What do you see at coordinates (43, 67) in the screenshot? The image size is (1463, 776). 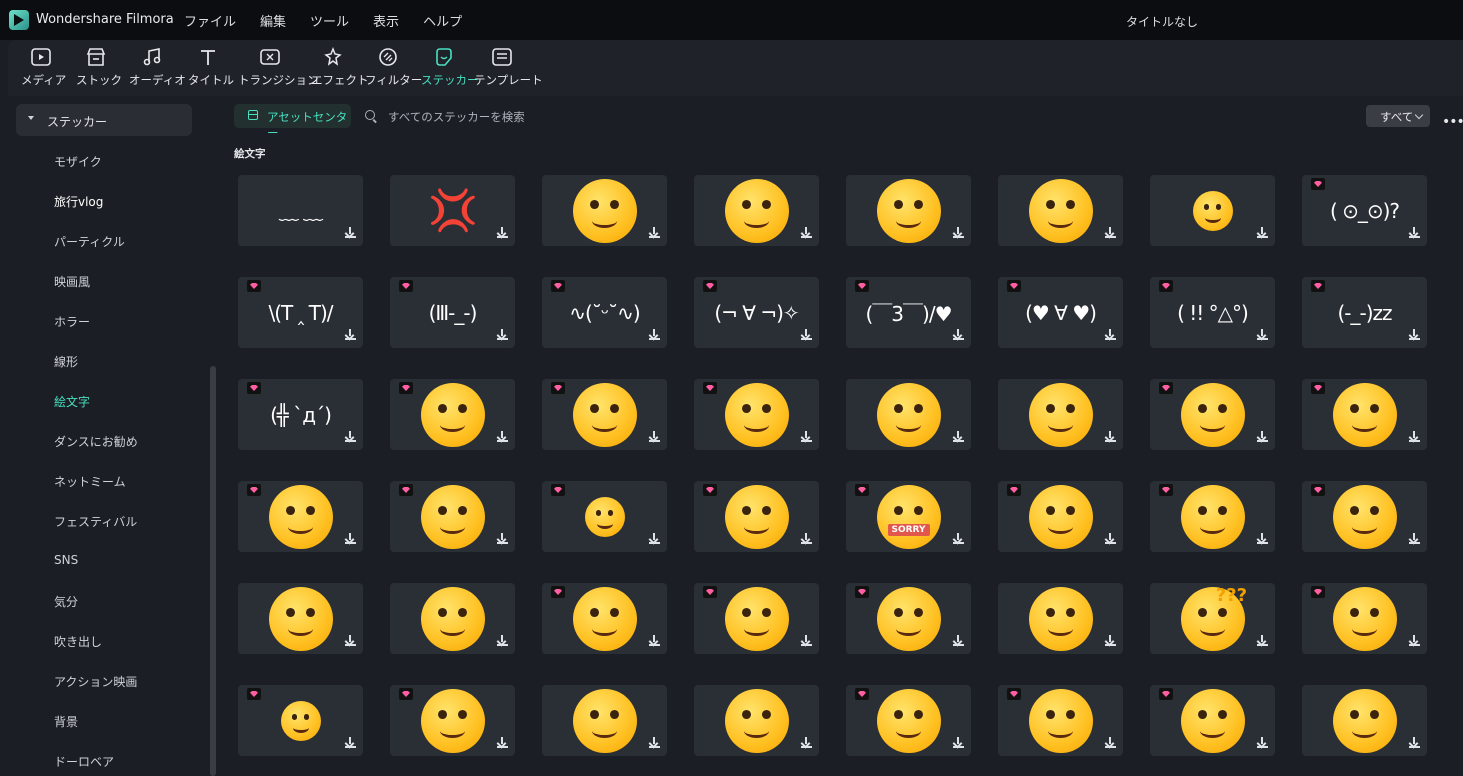 I see `tab-media: メディア` at bounding box center [43, 67].